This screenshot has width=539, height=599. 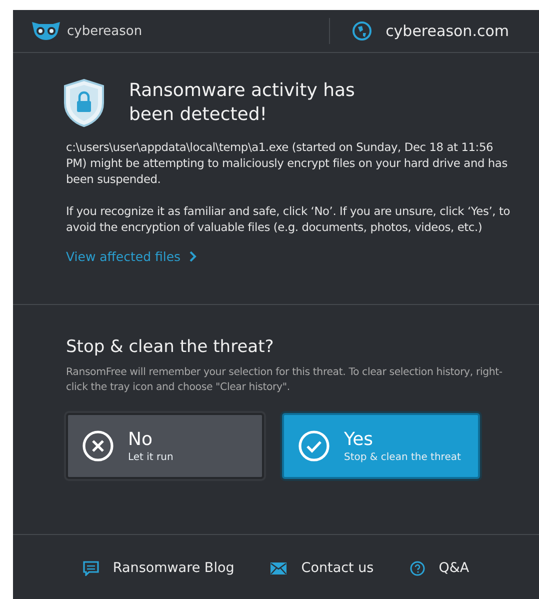 I want to click on envelope-icon, so click(x=279, y=568).